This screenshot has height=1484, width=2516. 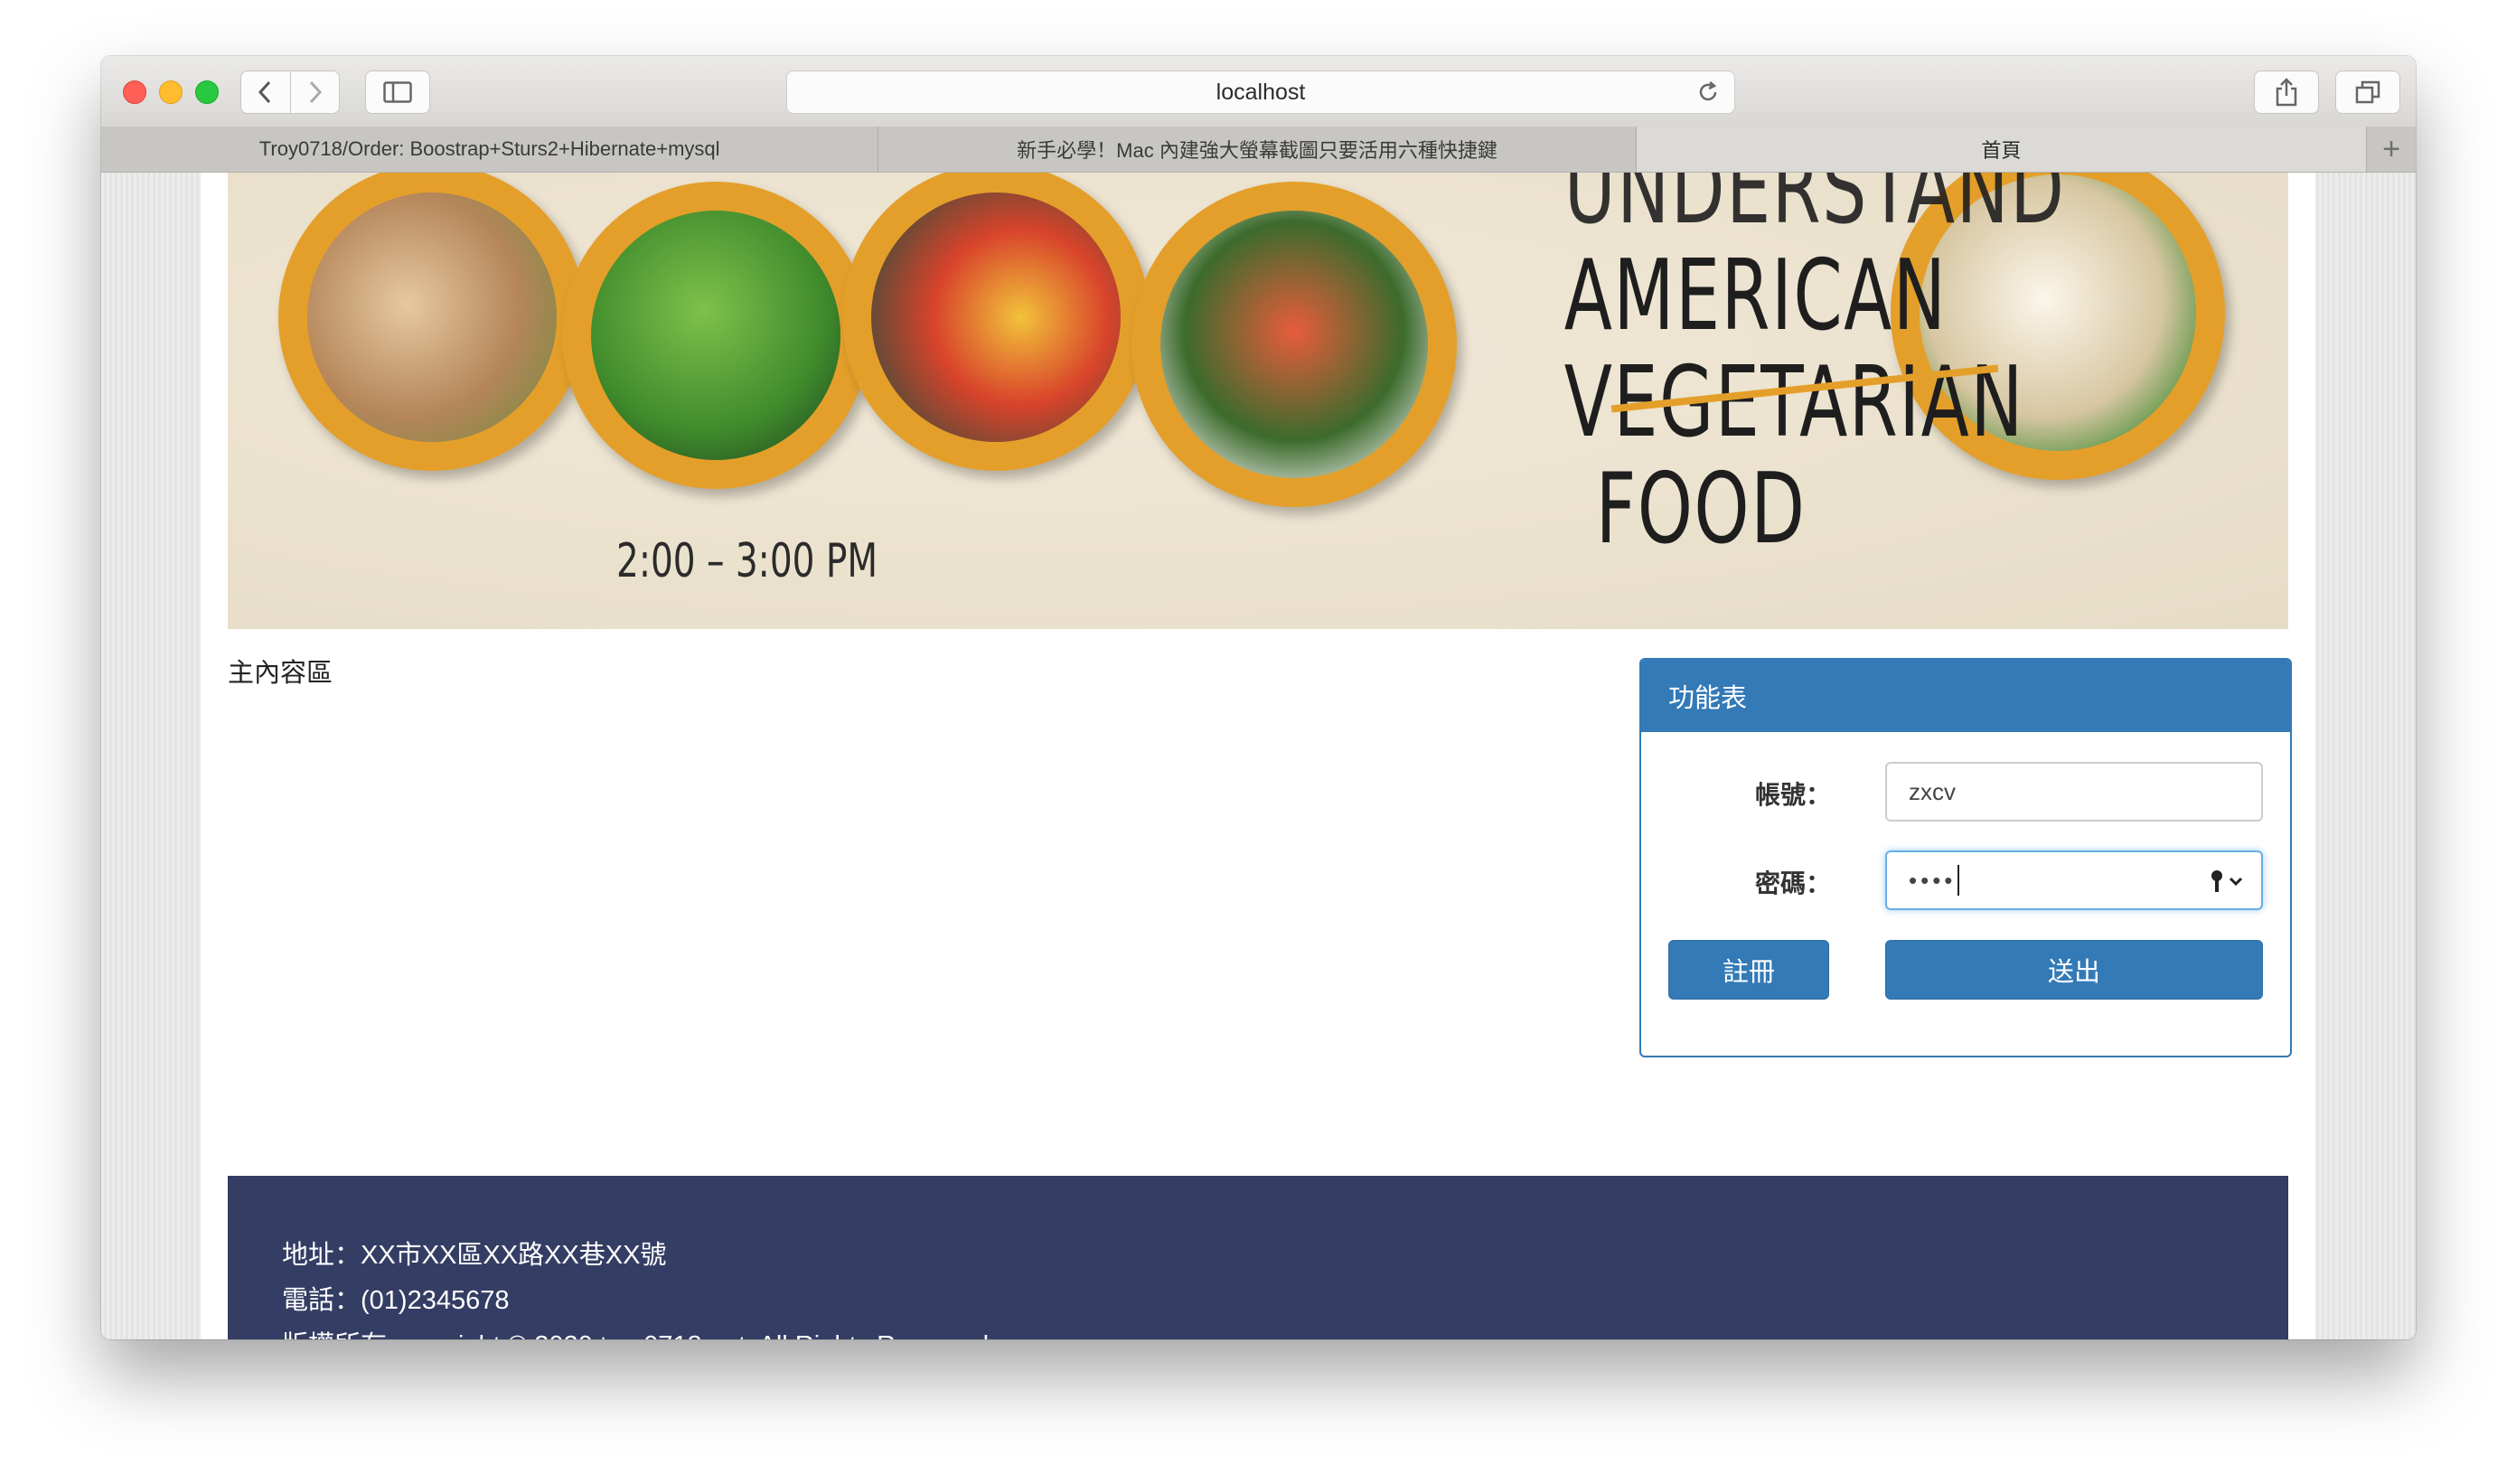 I want to click on tab-label: 首頁, so click(x=2001, y=151).